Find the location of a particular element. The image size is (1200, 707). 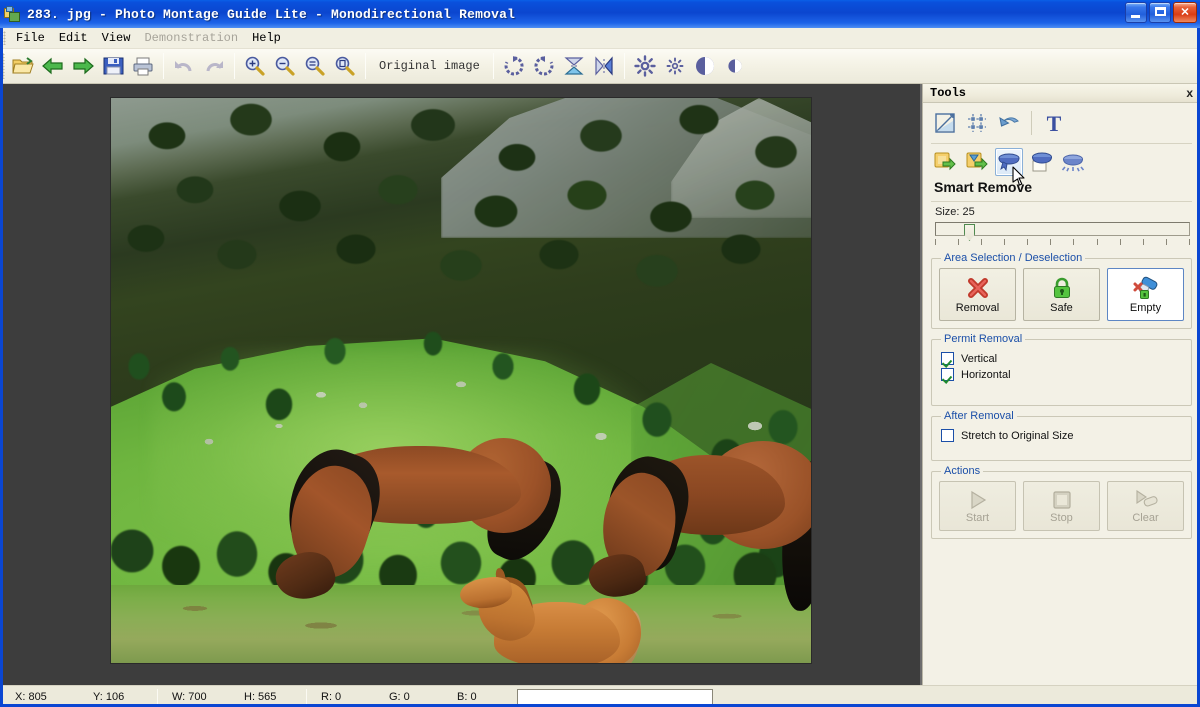

rotate-left-icon is located at coordinates (544, 66).